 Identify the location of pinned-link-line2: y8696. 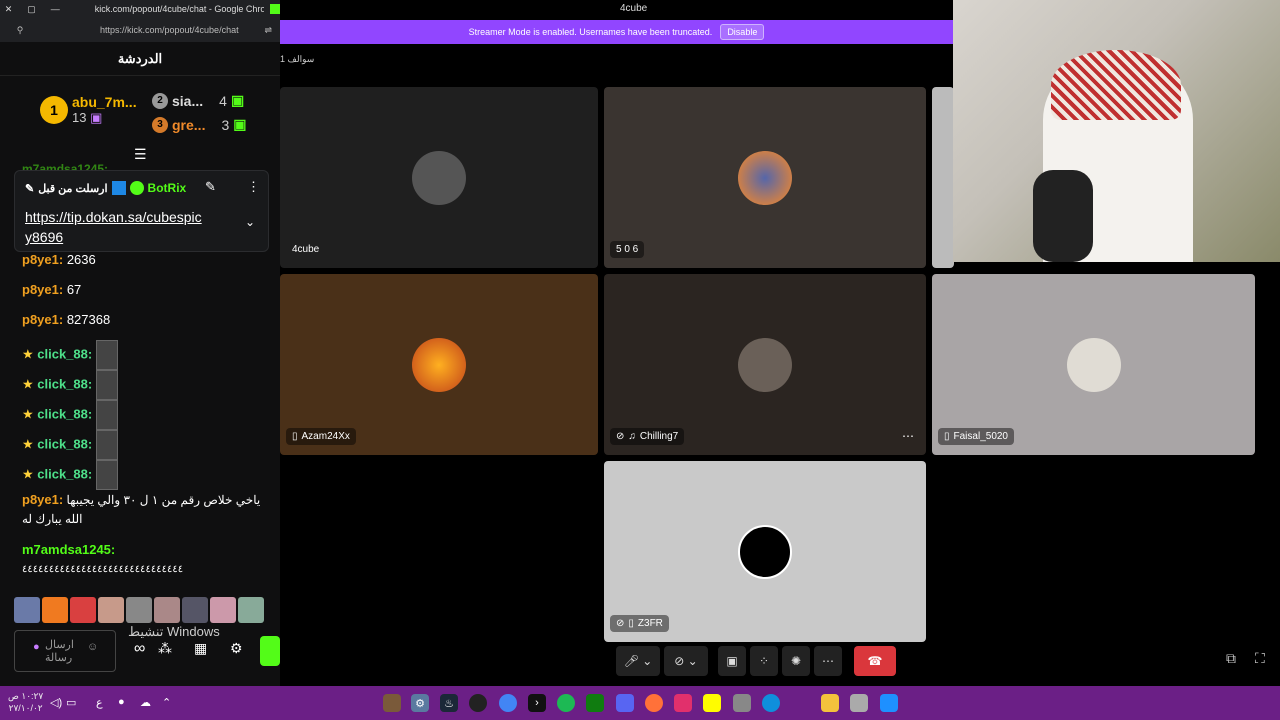
(113, 237).